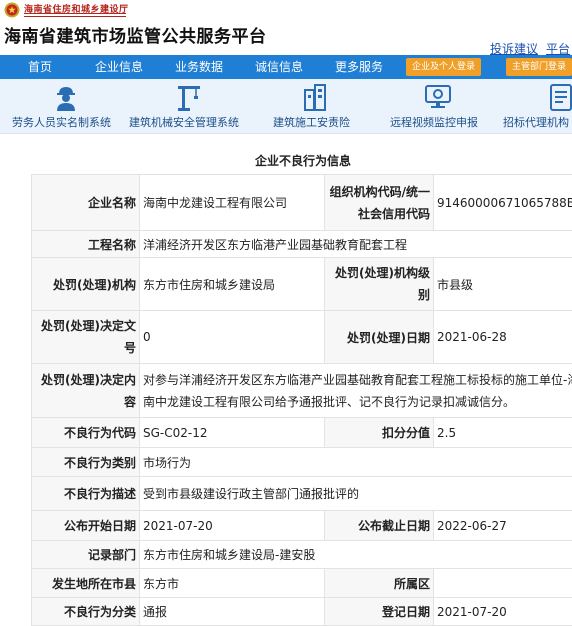 The image size is (572, 626). What do you see at coordinates (286, 160) in the screenshot?
I see `section-title: 企业不良行为信息` at bounding box center [286, 160].